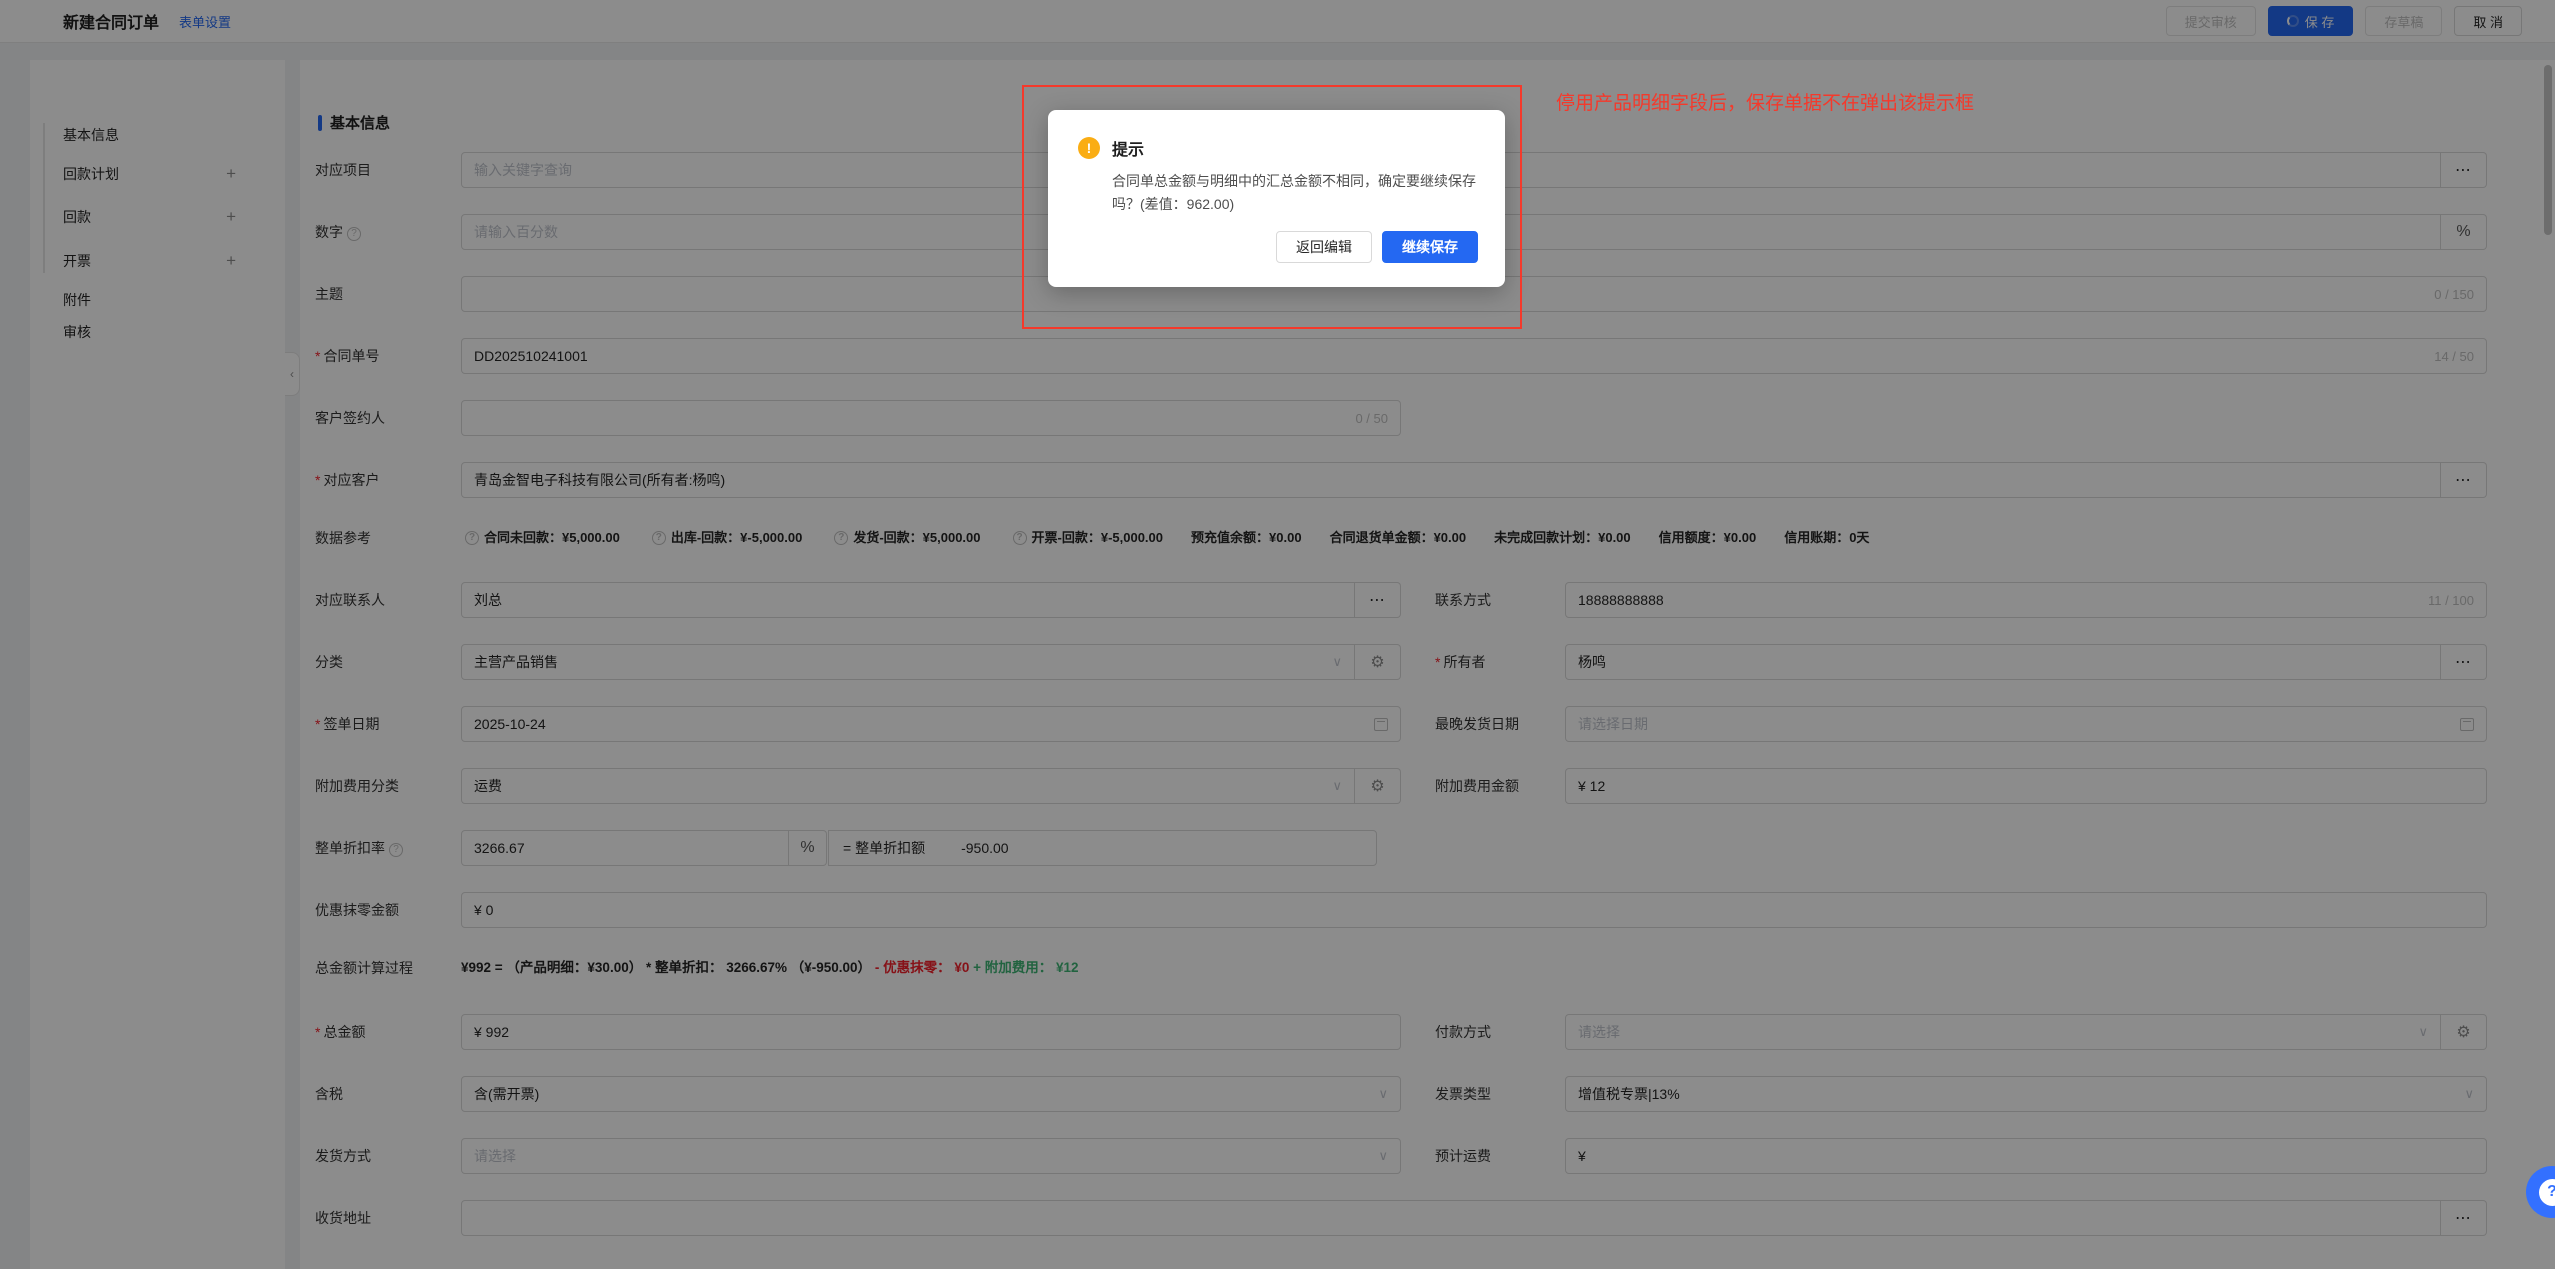  What do you see at coordinates (1111, 148) in the screenshot?
I see `dialog-header: ! 提示` at bounding box center [1111, 148].